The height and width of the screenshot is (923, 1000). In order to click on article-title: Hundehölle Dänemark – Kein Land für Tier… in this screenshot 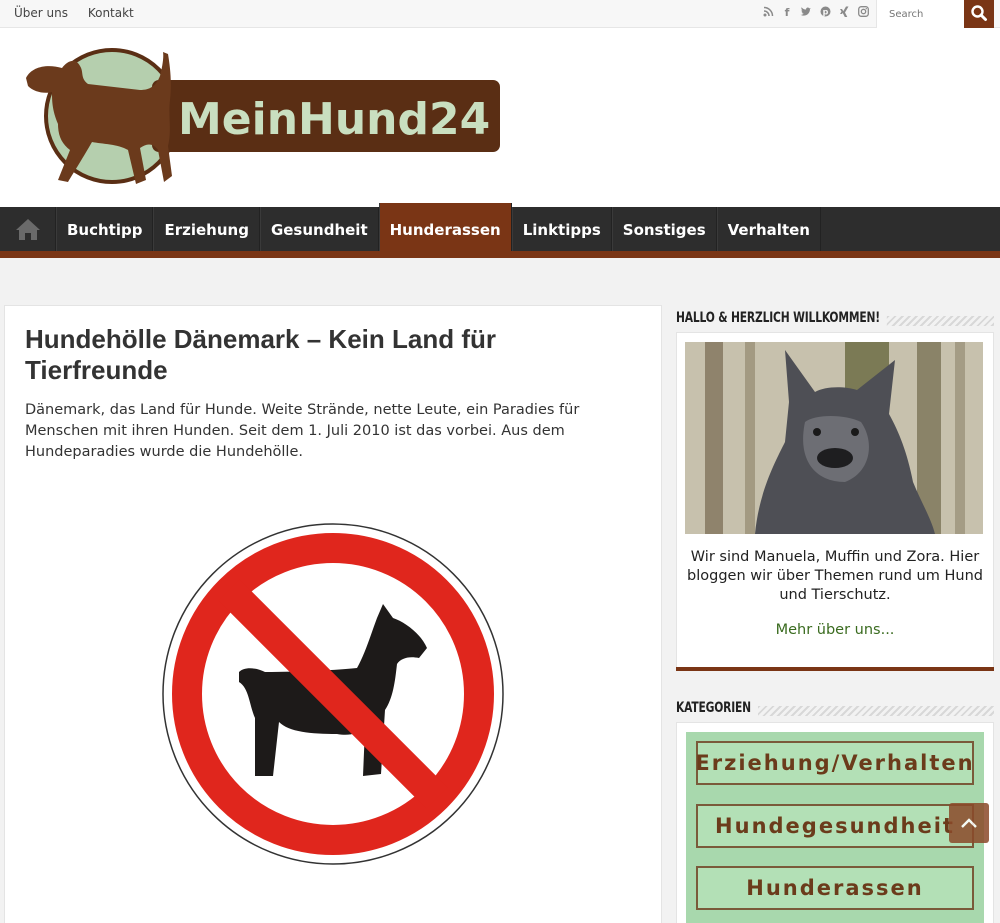, I will do `click(325, 355)`.